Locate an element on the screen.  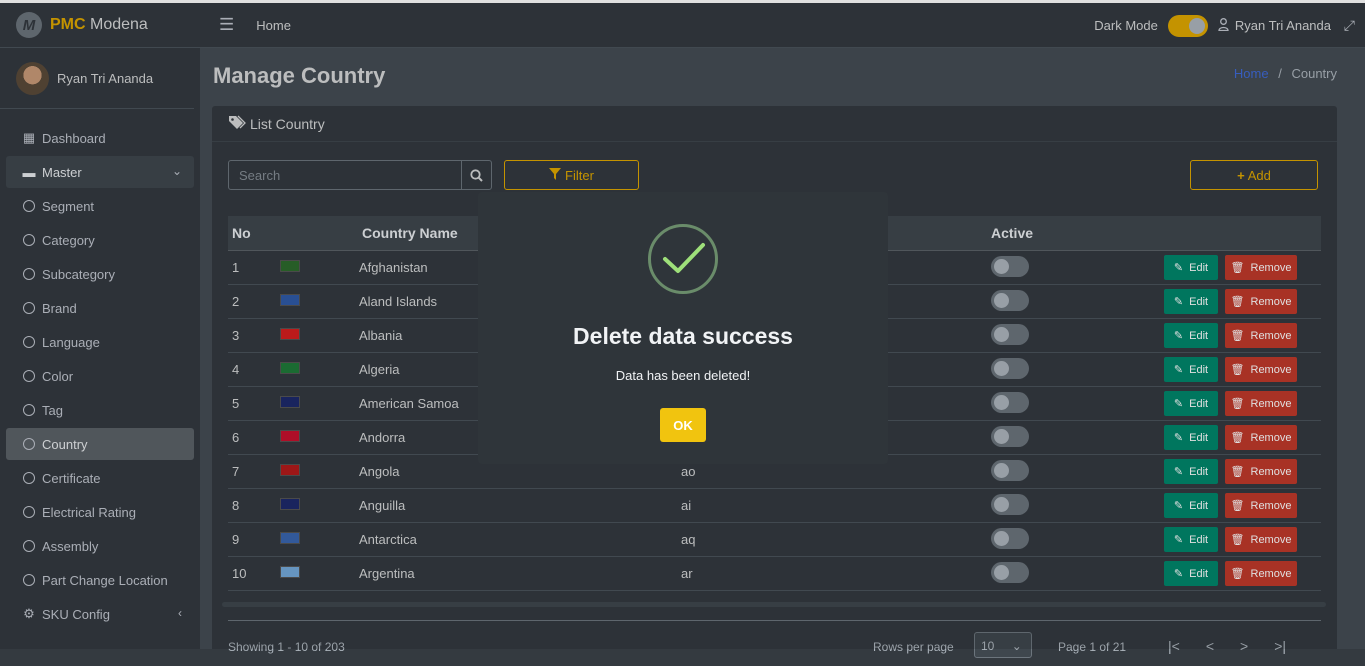
success-check-icon is located at coordinates (683, 259).